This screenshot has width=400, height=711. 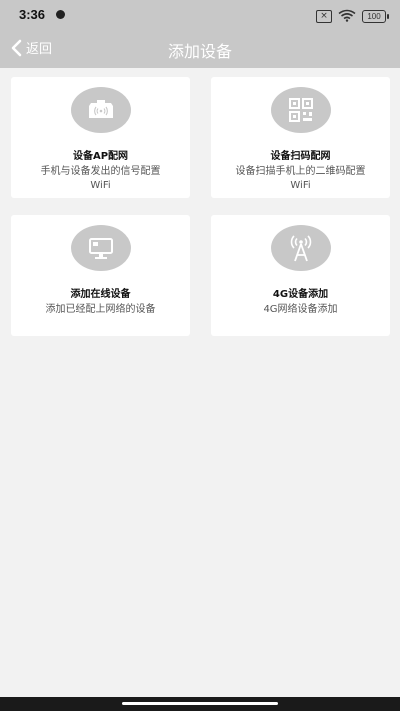 I want to click on qr-config-card: 设备扫码配网 设备扫描手机上的二维码配置WiFi, so click(x=300, y=137).